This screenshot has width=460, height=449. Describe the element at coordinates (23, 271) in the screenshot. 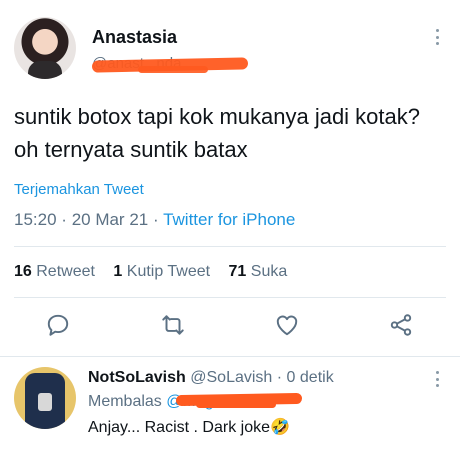

I see `retweets-count: 16` at that location.